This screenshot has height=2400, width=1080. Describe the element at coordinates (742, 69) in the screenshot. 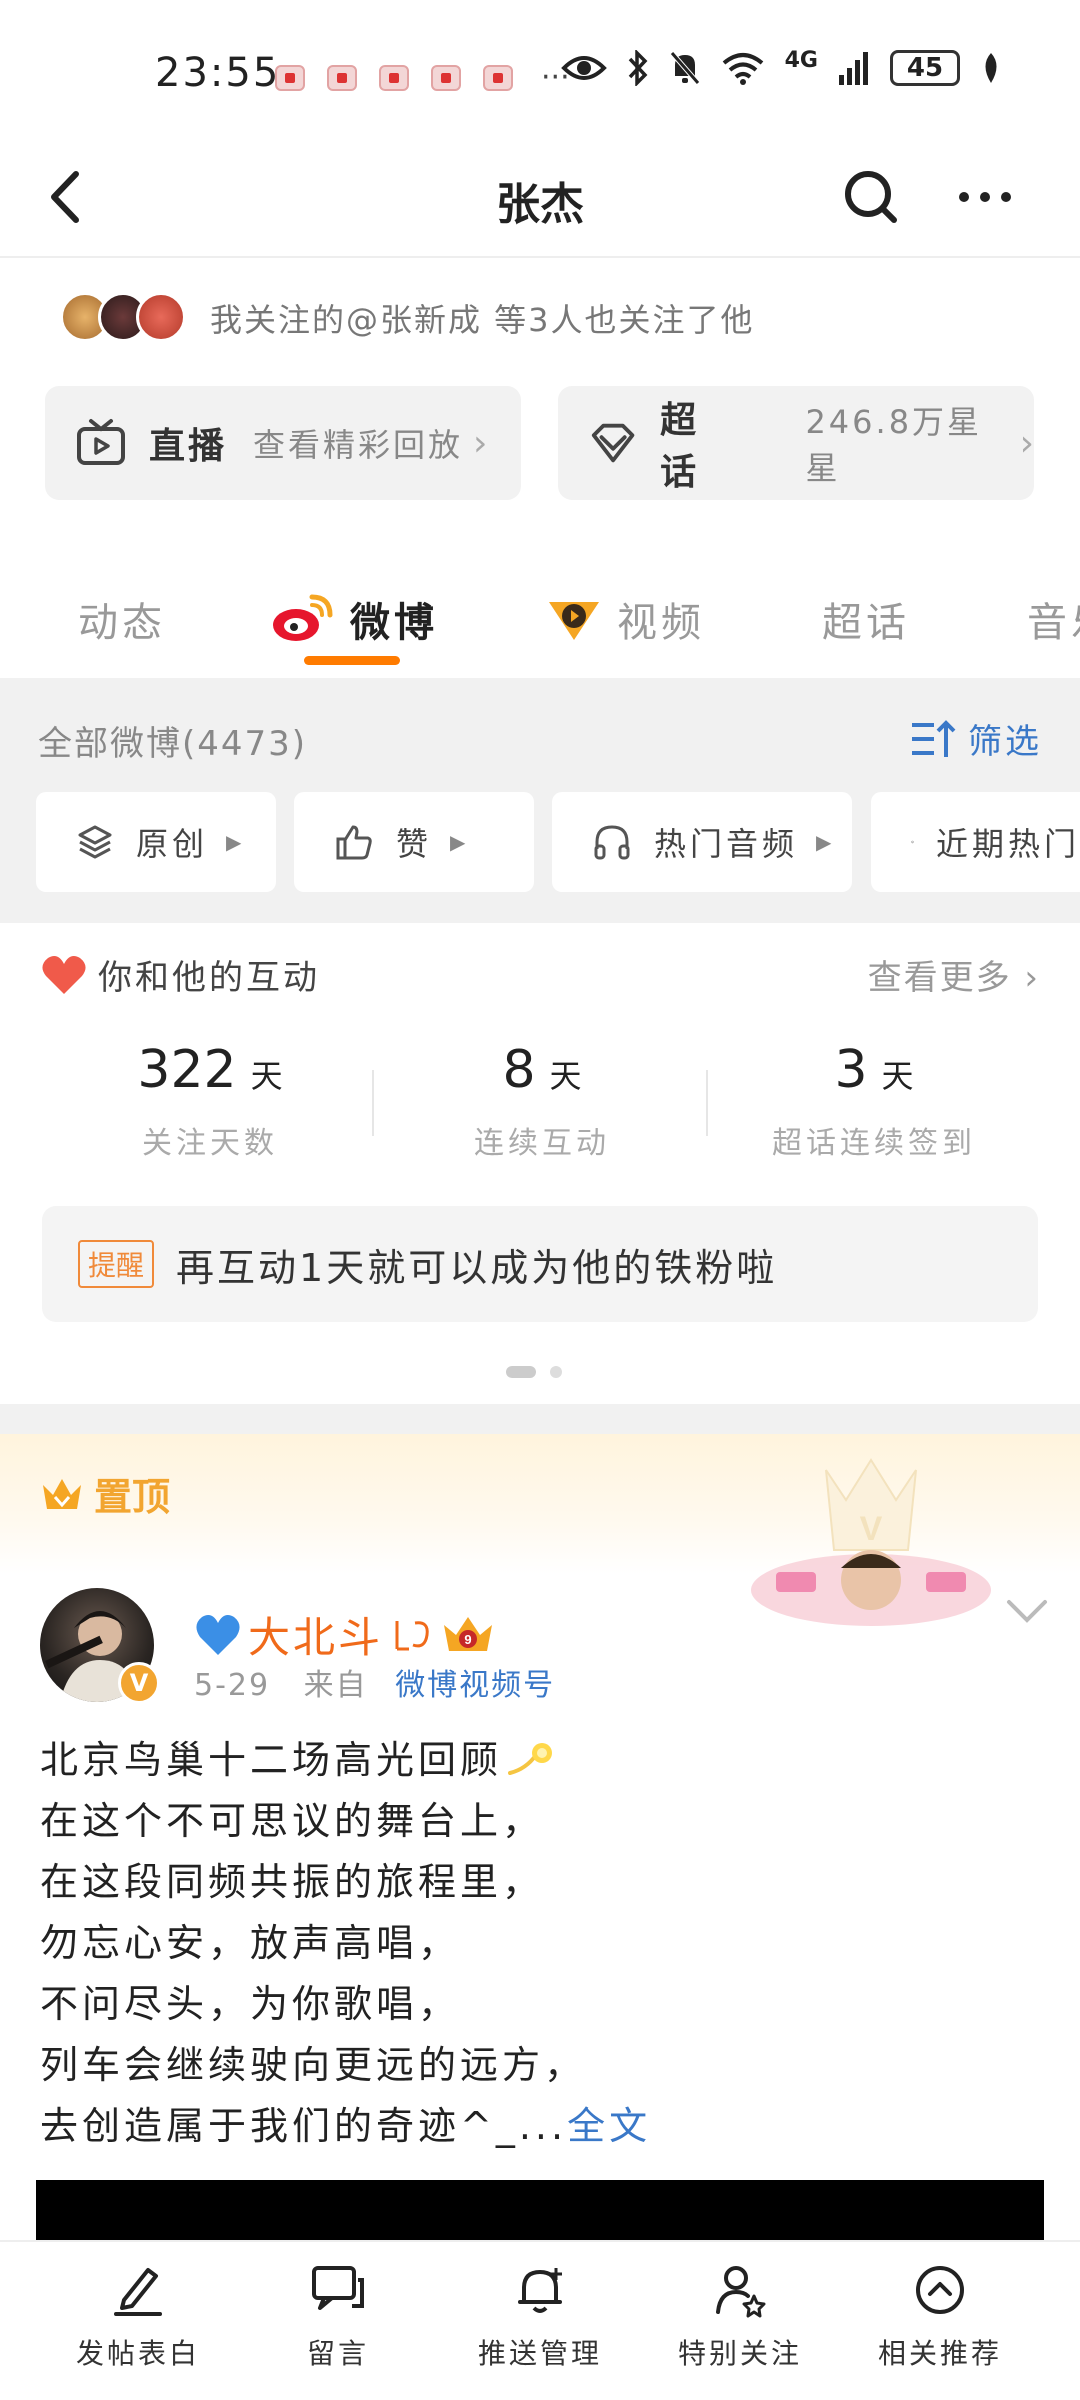

I see `wifi-icon` at that location.